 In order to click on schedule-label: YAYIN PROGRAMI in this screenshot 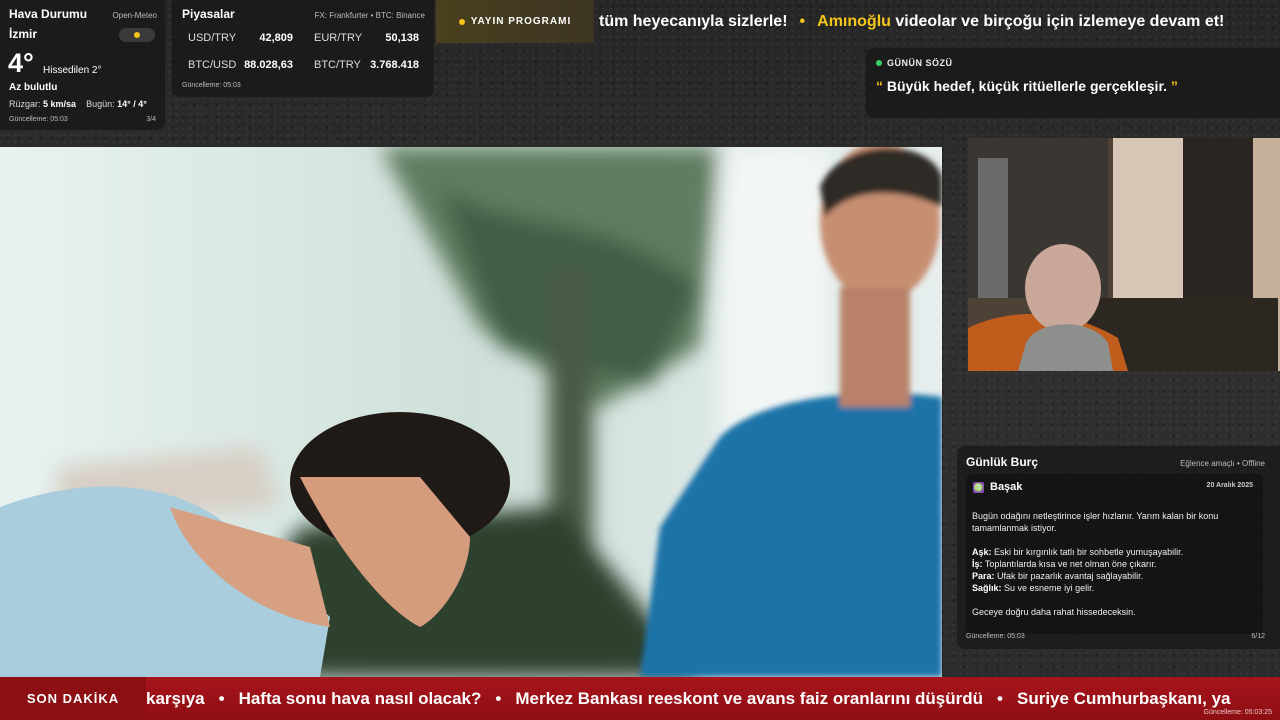, I will do `click(515, 21)`.